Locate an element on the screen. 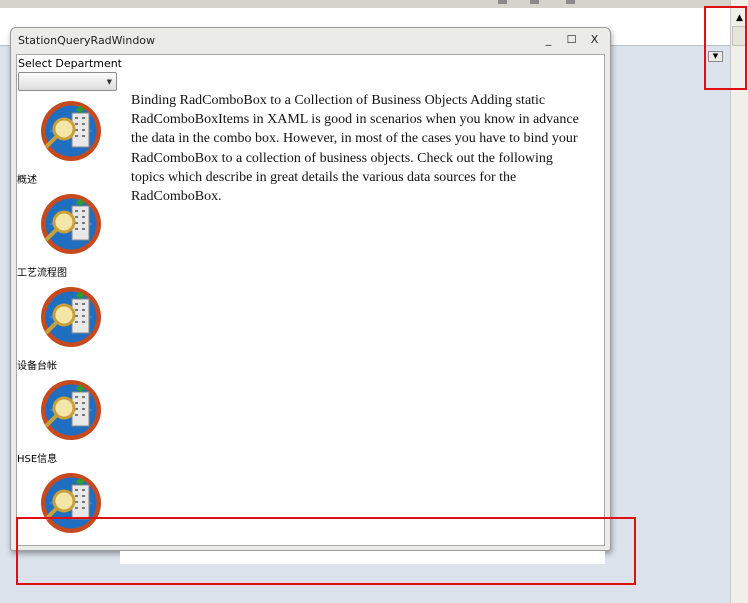  nav-item-equipment-ledger: 设备台帐 is located at coordinates (70, 331).